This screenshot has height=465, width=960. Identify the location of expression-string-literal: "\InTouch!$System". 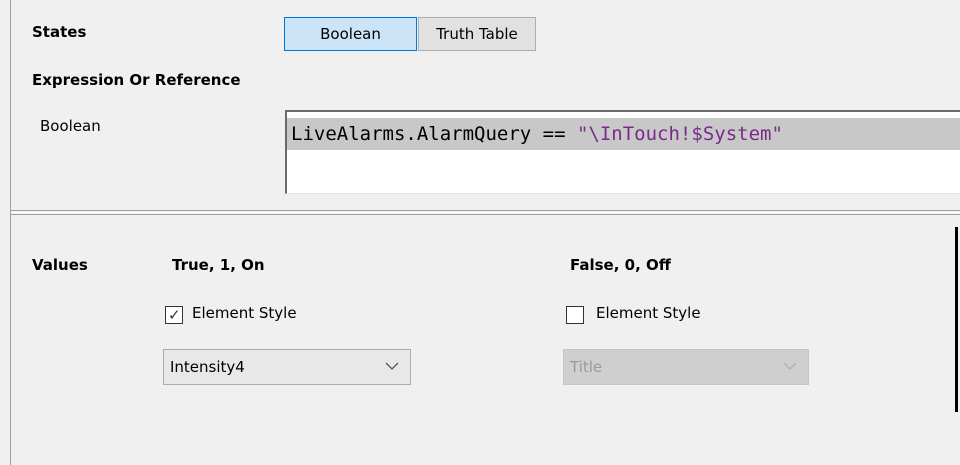
(679, 134).